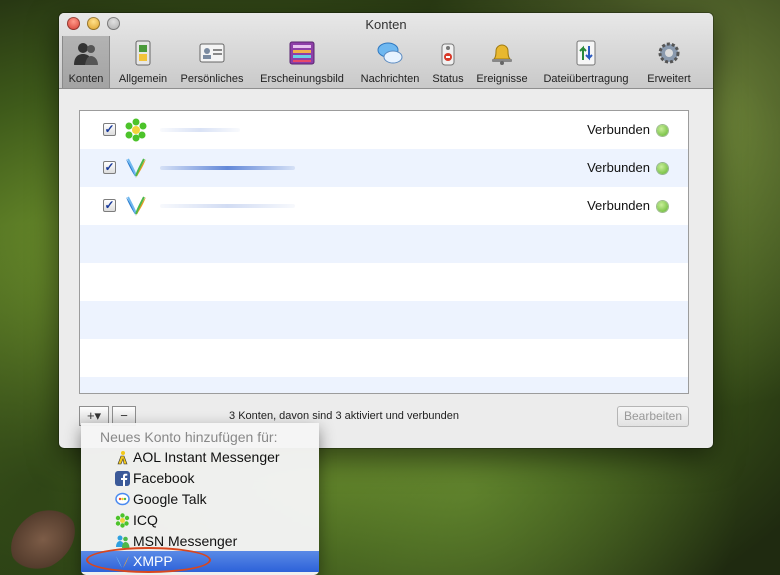  I want to click on tab-dateiuebertragung: Dateiübertragung, so click(586, 62).